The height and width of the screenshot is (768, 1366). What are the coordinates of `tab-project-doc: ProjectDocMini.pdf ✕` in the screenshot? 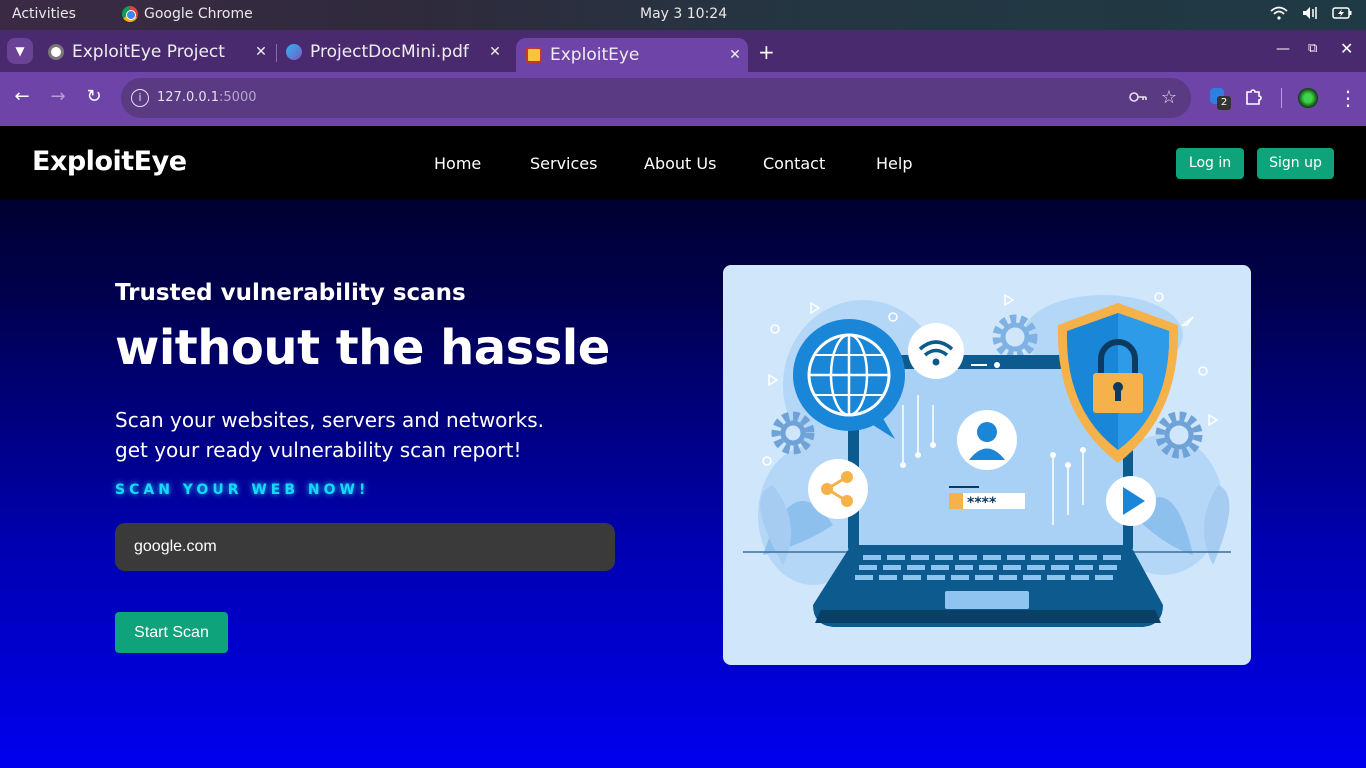 It's located at (392, 52).